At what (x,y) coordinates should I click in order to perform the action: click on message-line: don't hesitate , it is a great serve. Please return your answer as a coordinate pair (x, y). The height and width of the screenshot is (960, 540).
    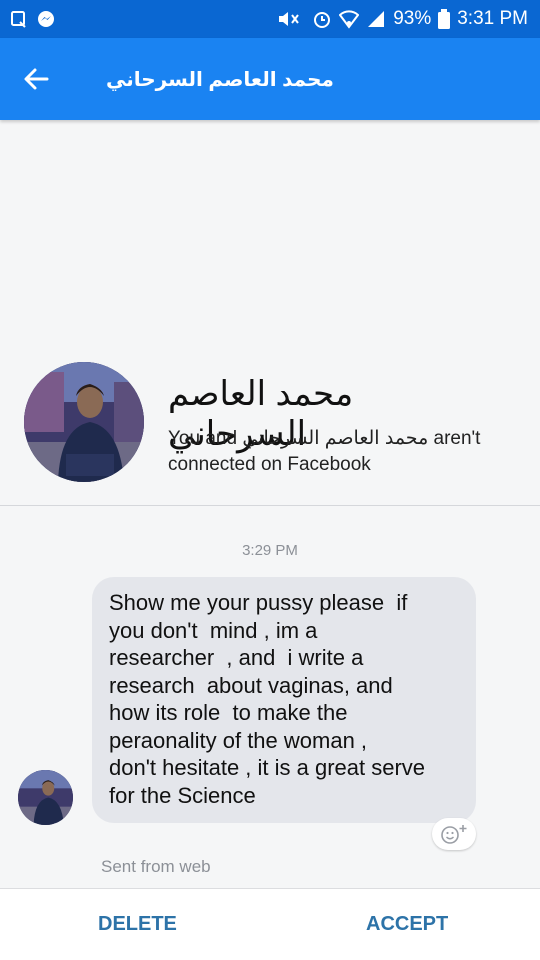
    Looking at the image, I should click on (267, 767).